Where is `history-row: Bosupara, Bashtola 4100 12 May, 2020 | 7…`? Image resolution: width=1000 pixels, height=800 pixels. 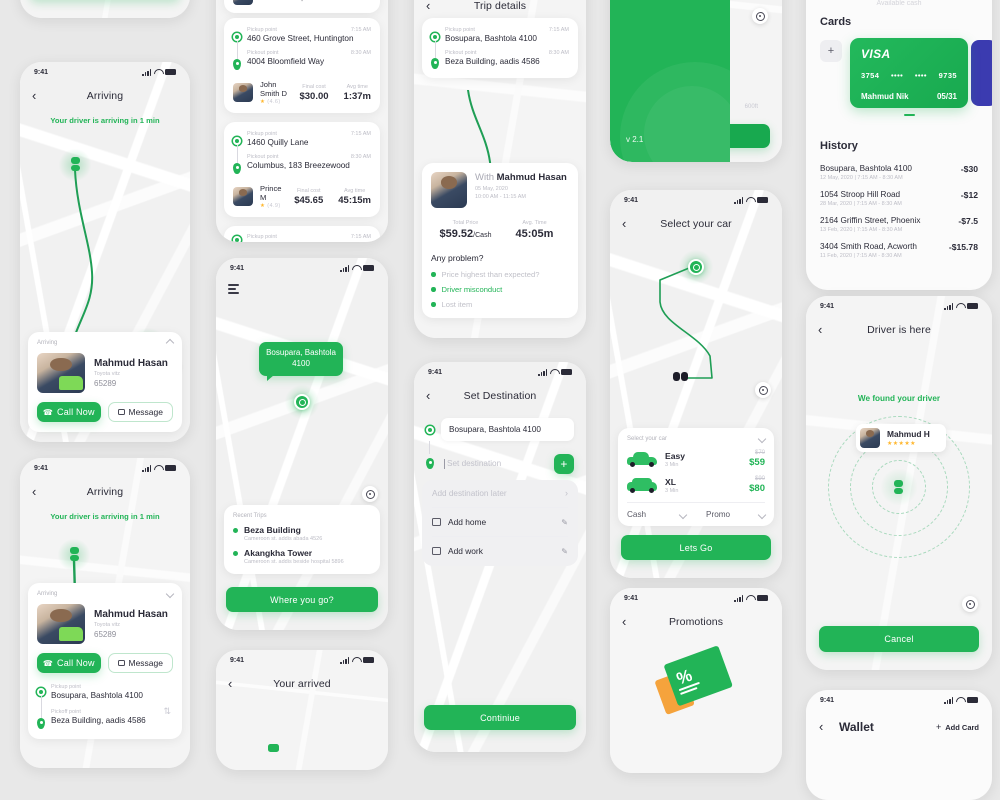 history-row: Bosupara, Bashtola 4100 12 May, 2020 | 7… is located at coordinates (899, 172).